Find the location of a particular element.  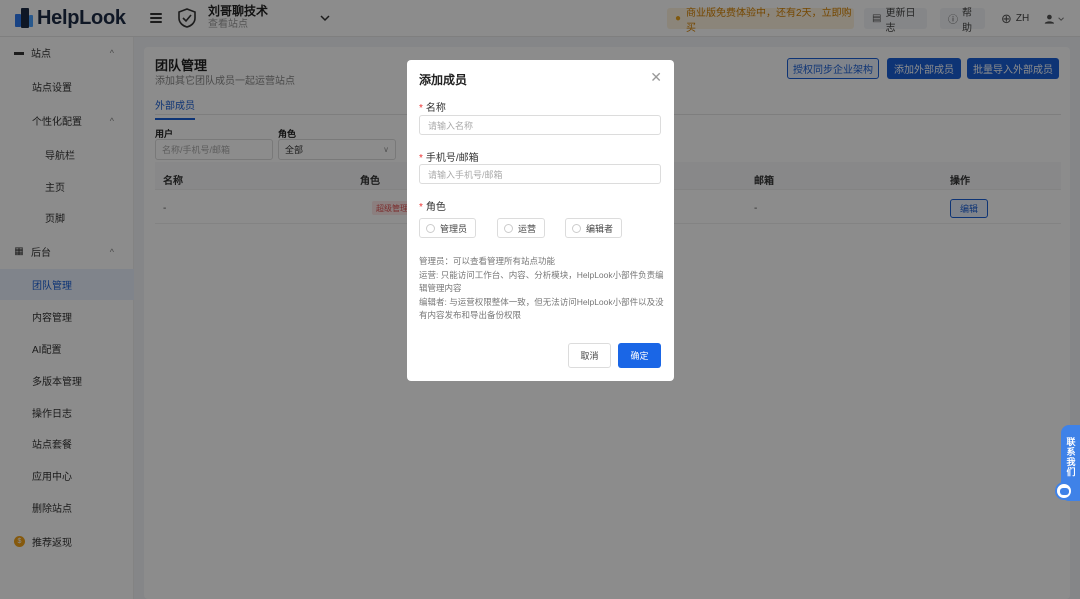

close-icon: ✕ is located at coordinates (656, 77).